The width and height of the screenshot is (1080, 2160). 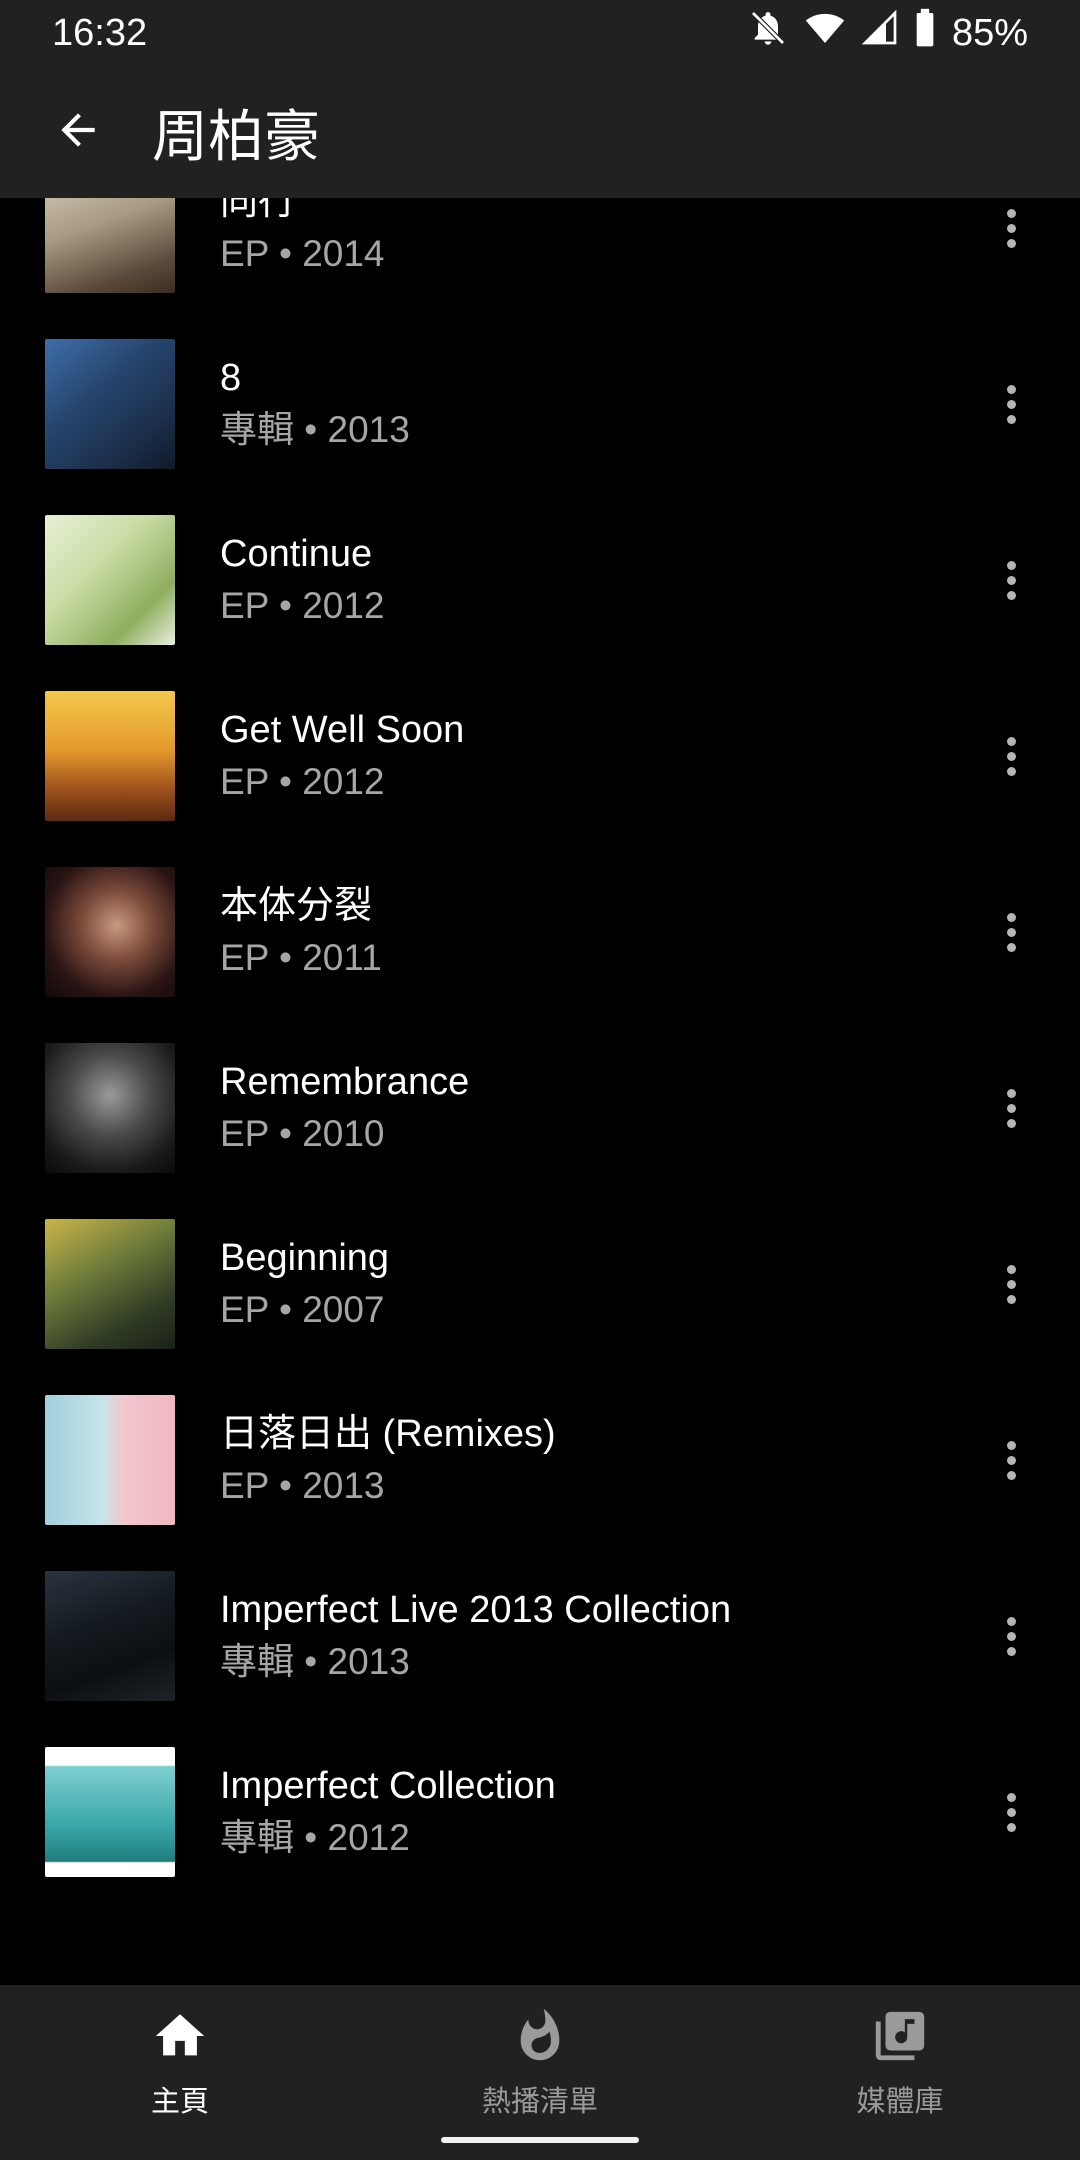 What do you see at coordinates (100, 32) in the screenshot?
I see `status-time: 16:32` at bounding box center [100, 32].